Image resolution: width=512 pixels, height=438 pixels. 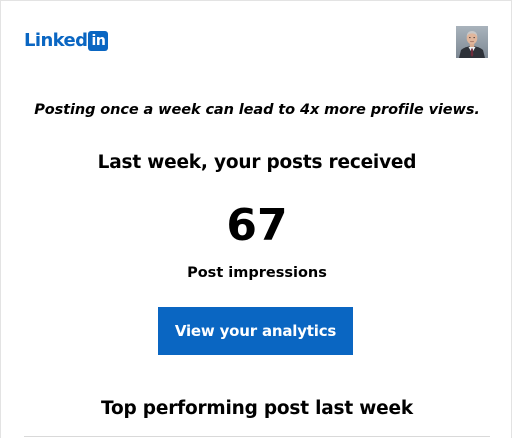 What do you see at coordinates (257, 273) in the screenshot?
I see `impressions-label: Post impressions` at bounding box center [257, 273].